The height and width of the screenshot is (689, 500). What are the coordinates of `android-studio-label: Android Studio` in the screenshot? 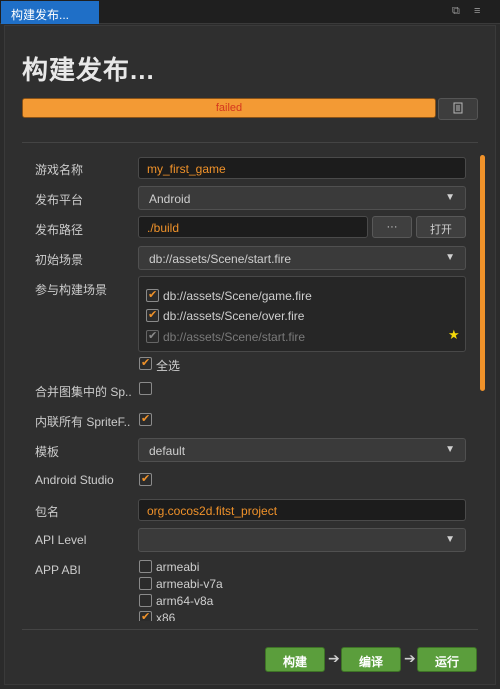 It's located at (74, 480).